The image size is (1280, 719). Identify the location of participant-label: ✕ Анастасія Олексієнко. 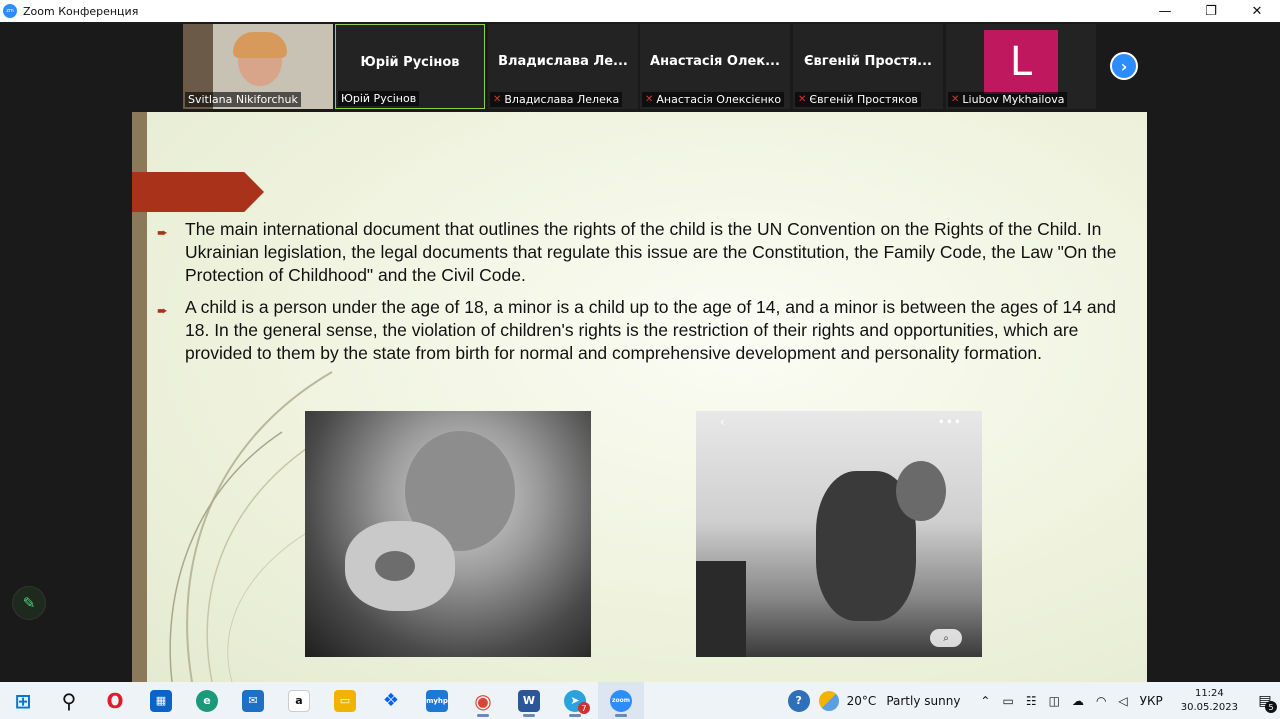
(713, 99).